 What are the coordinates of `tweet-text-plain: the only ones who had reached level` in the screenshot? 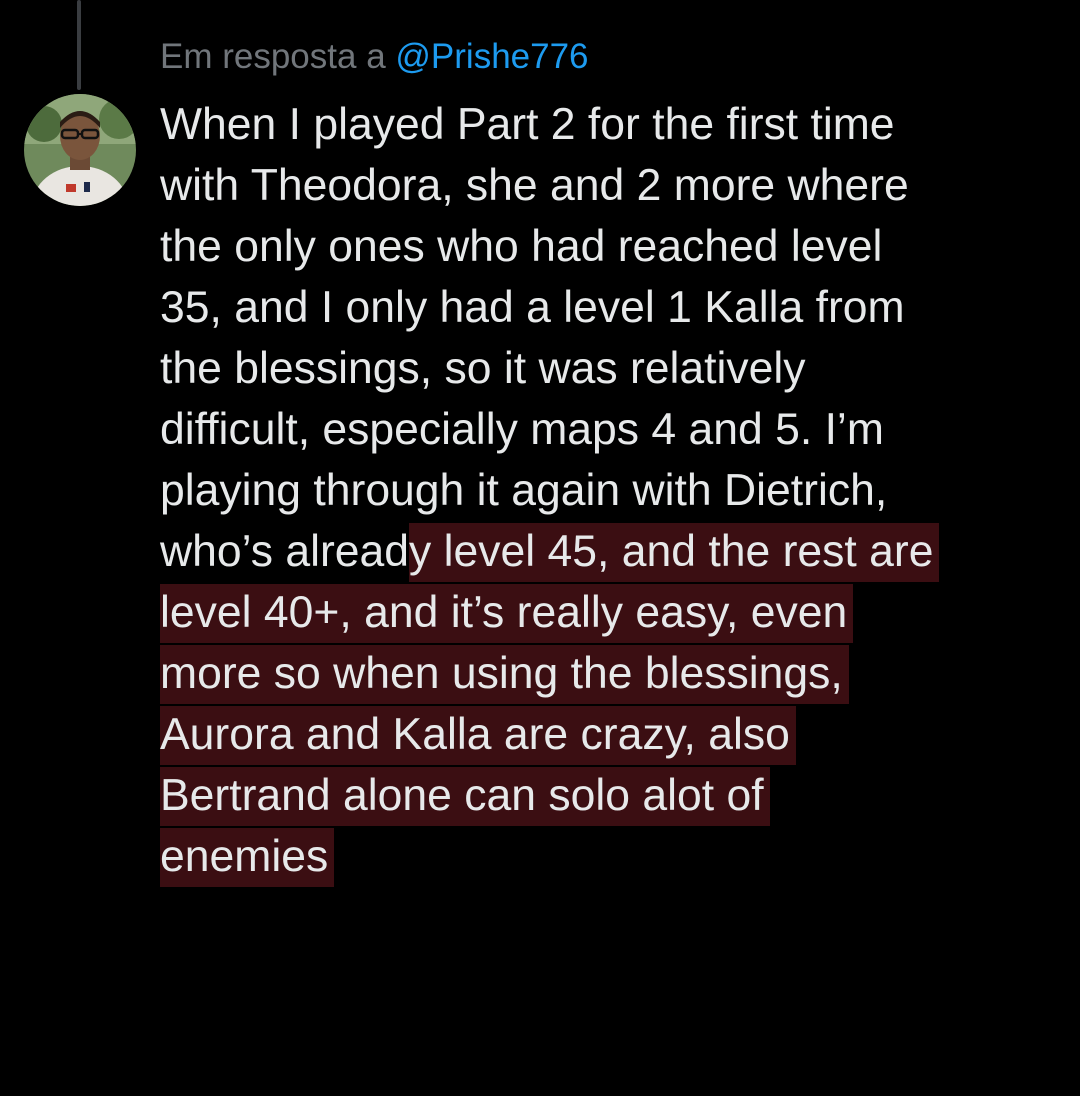 It's located at (521, 246).